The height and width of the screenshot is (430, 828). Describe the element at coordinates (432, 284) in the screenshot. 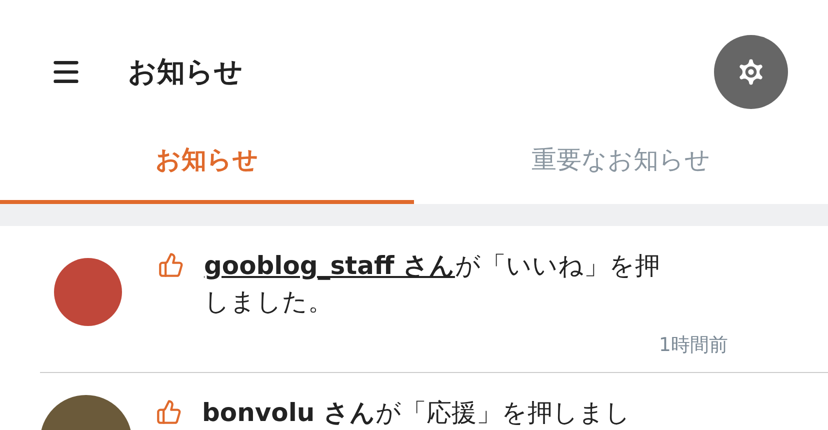

I see `notification-text: gooblog_staff さんが「いいね」を押しました。` at that location.